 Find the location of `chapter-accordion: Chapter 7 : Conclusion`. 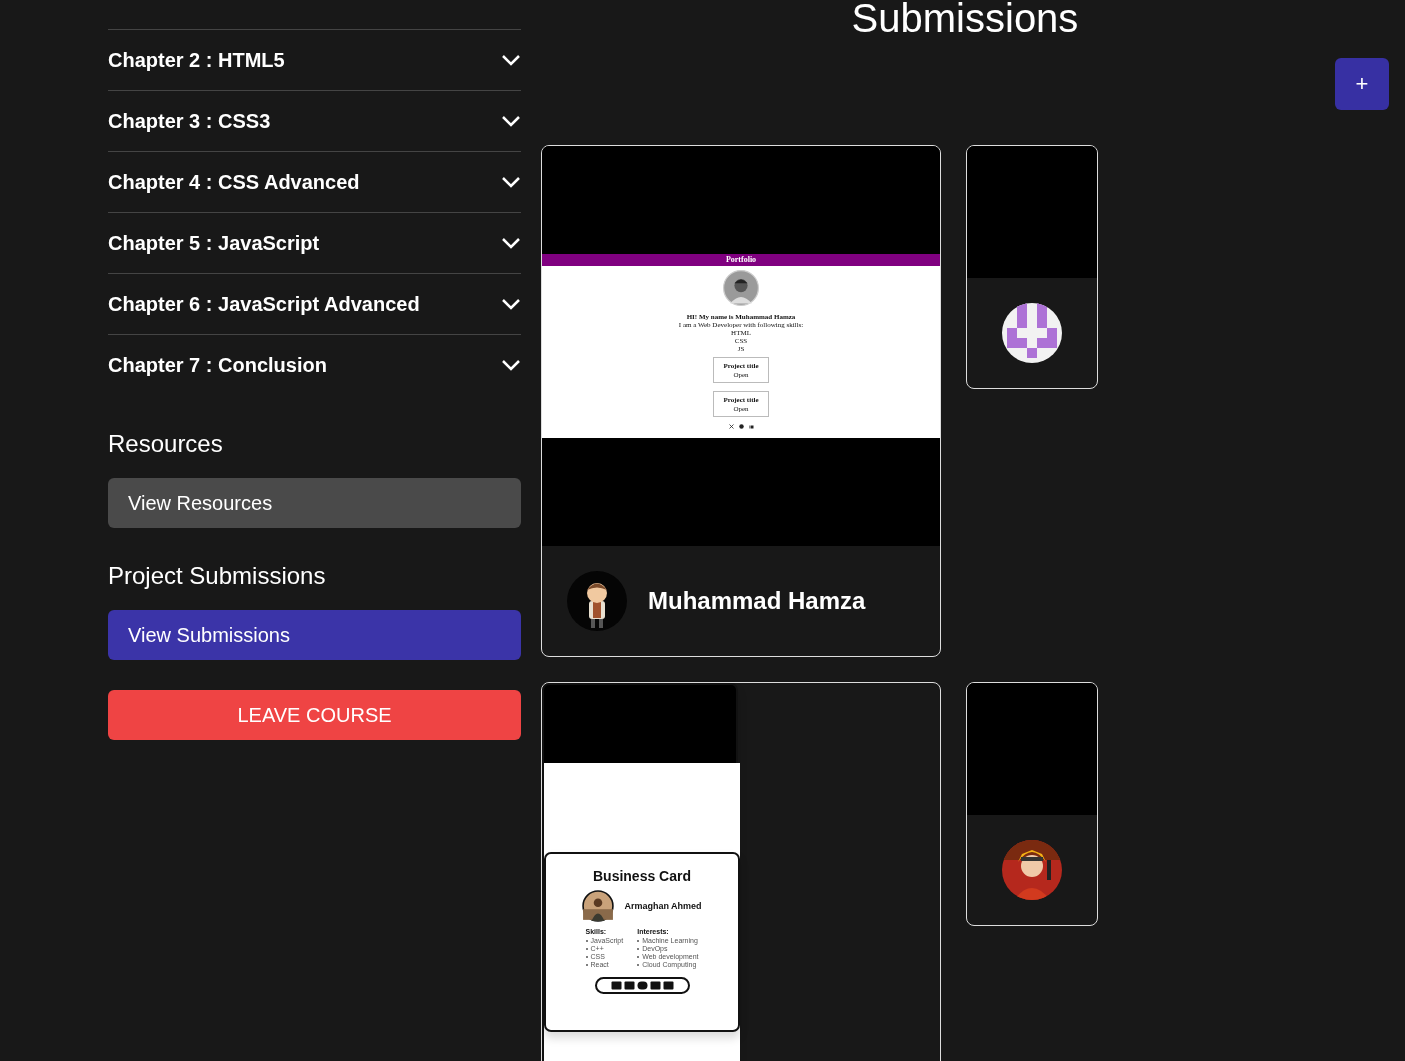

chapter-accordion: Chapter 7 : Conclusion is located at coordinates (314, 364).